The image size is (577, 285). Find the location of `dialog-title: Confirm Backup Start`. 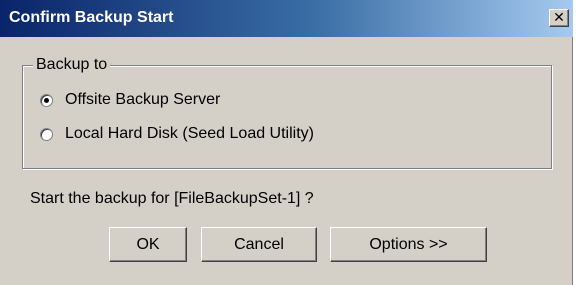

dialog-title: Confirm Backup Start is located at coordinates (91, 17).